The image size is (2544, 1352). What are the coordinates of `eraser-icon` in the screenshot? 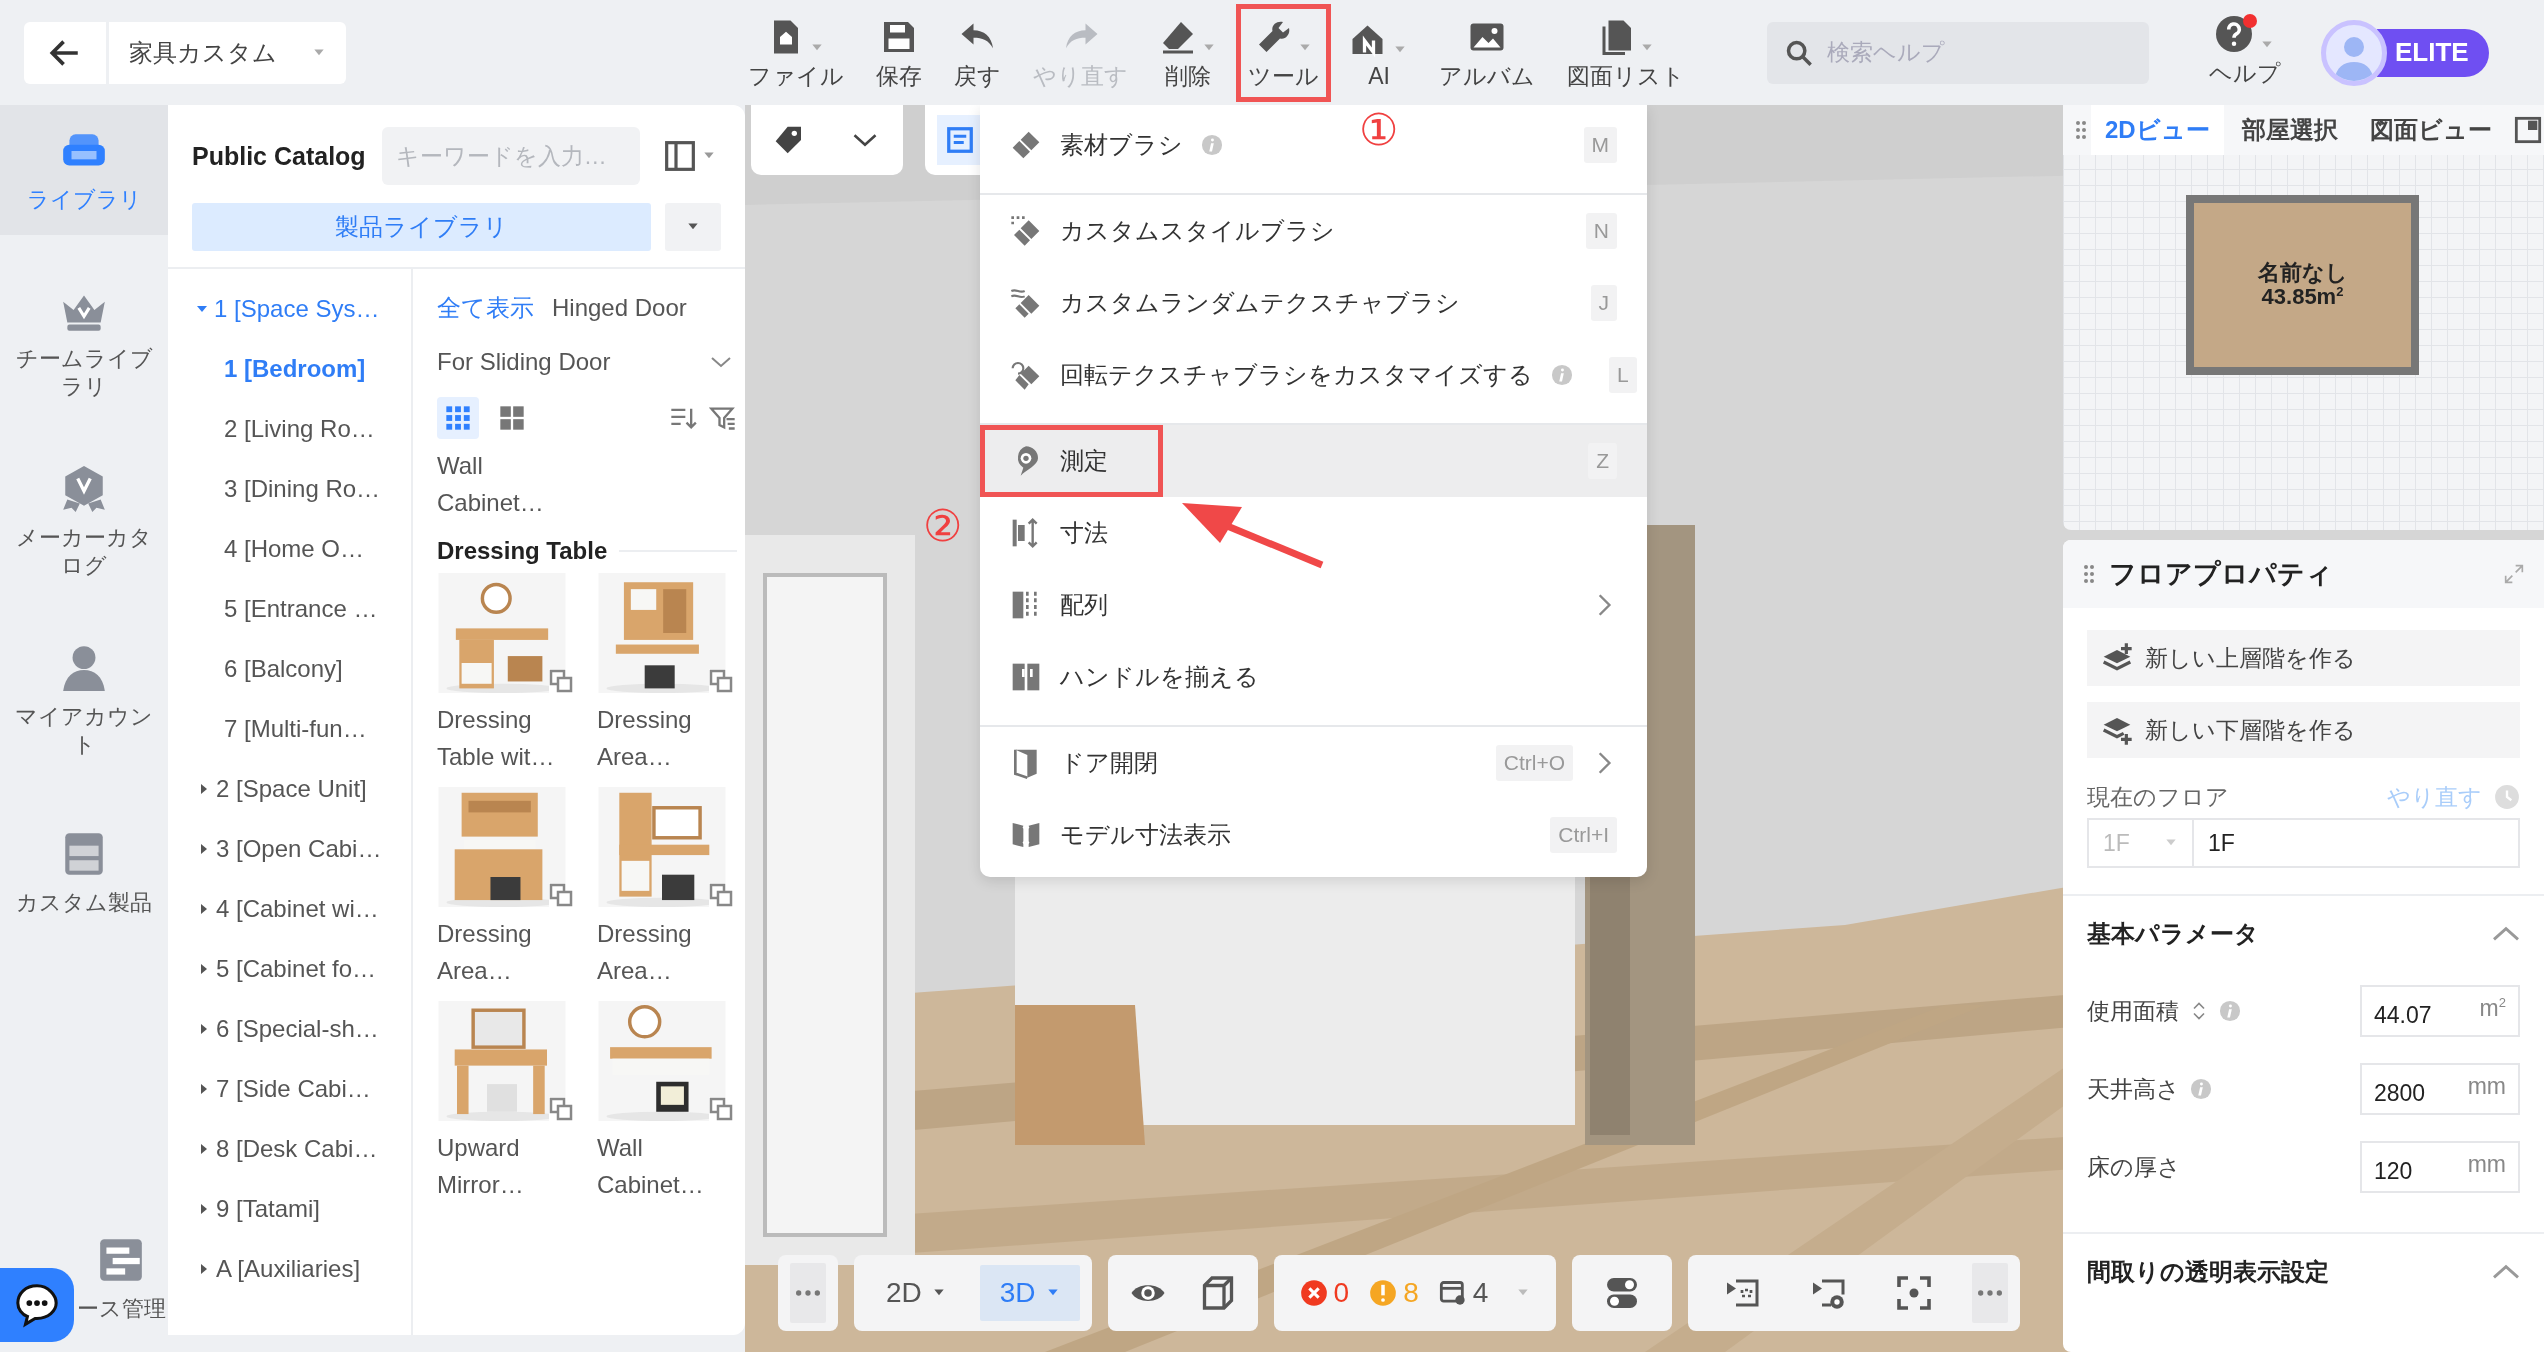 It's located at (1178, 37).